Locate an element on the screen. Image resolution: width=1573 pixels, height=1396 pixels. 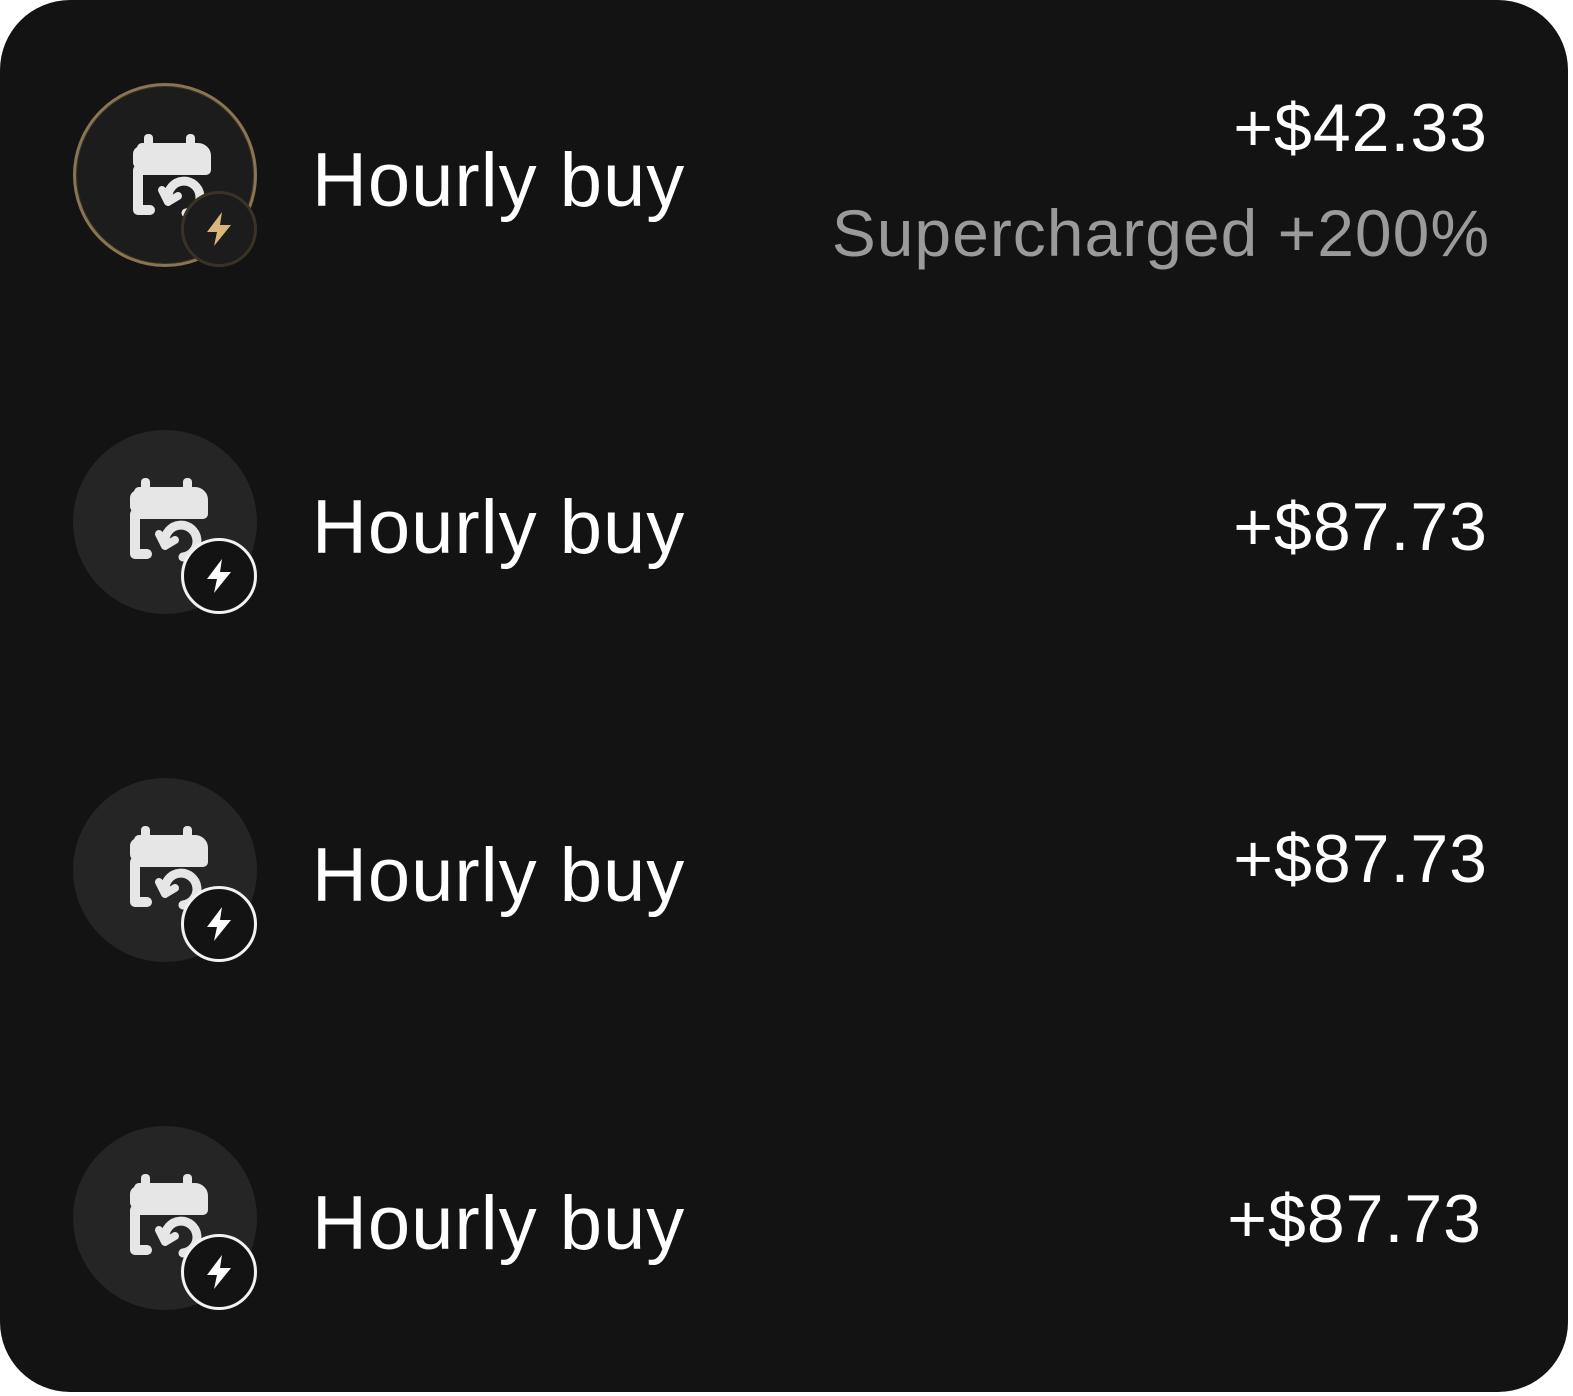
transaction-amount: +$42.33 is located at coordinates (1360, 128).